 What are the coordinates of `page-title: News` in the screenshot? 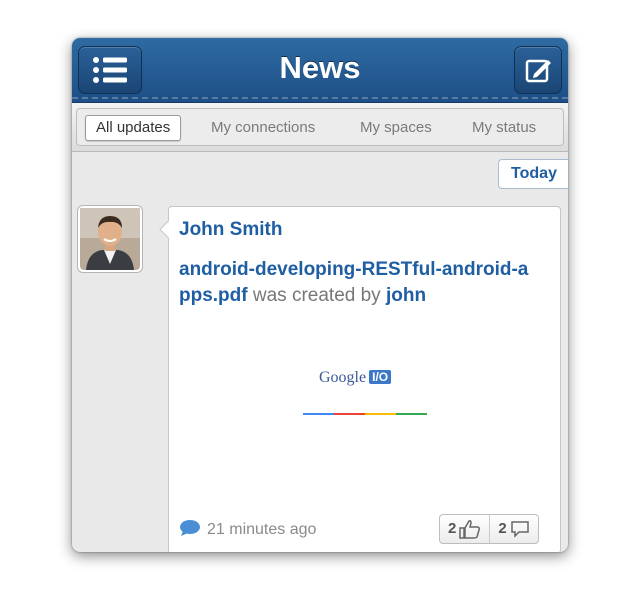 It's located at (320, 67).